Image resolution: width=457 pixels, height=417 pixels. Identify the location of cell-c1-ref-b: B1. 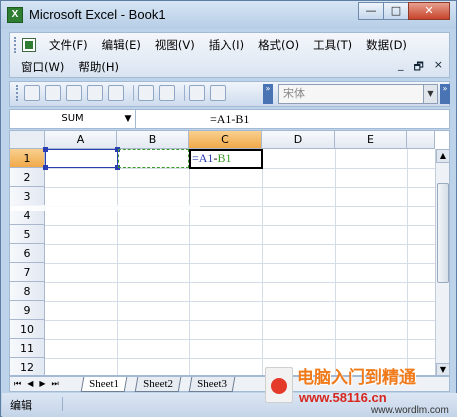
(224, 158).